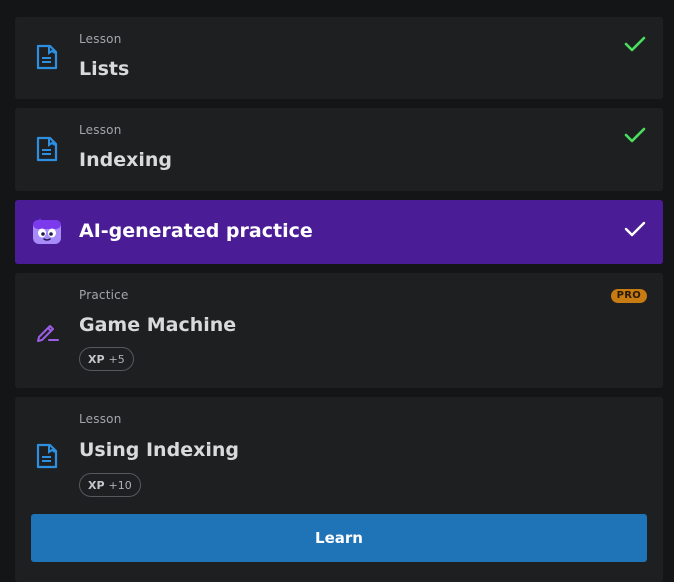 Image resolution: width=674 pixels, height=582 pixels. Describe the element at coordinates (339, 232) in the screenshot. I see `ai-practice-card: AI-generated practice` at that location.